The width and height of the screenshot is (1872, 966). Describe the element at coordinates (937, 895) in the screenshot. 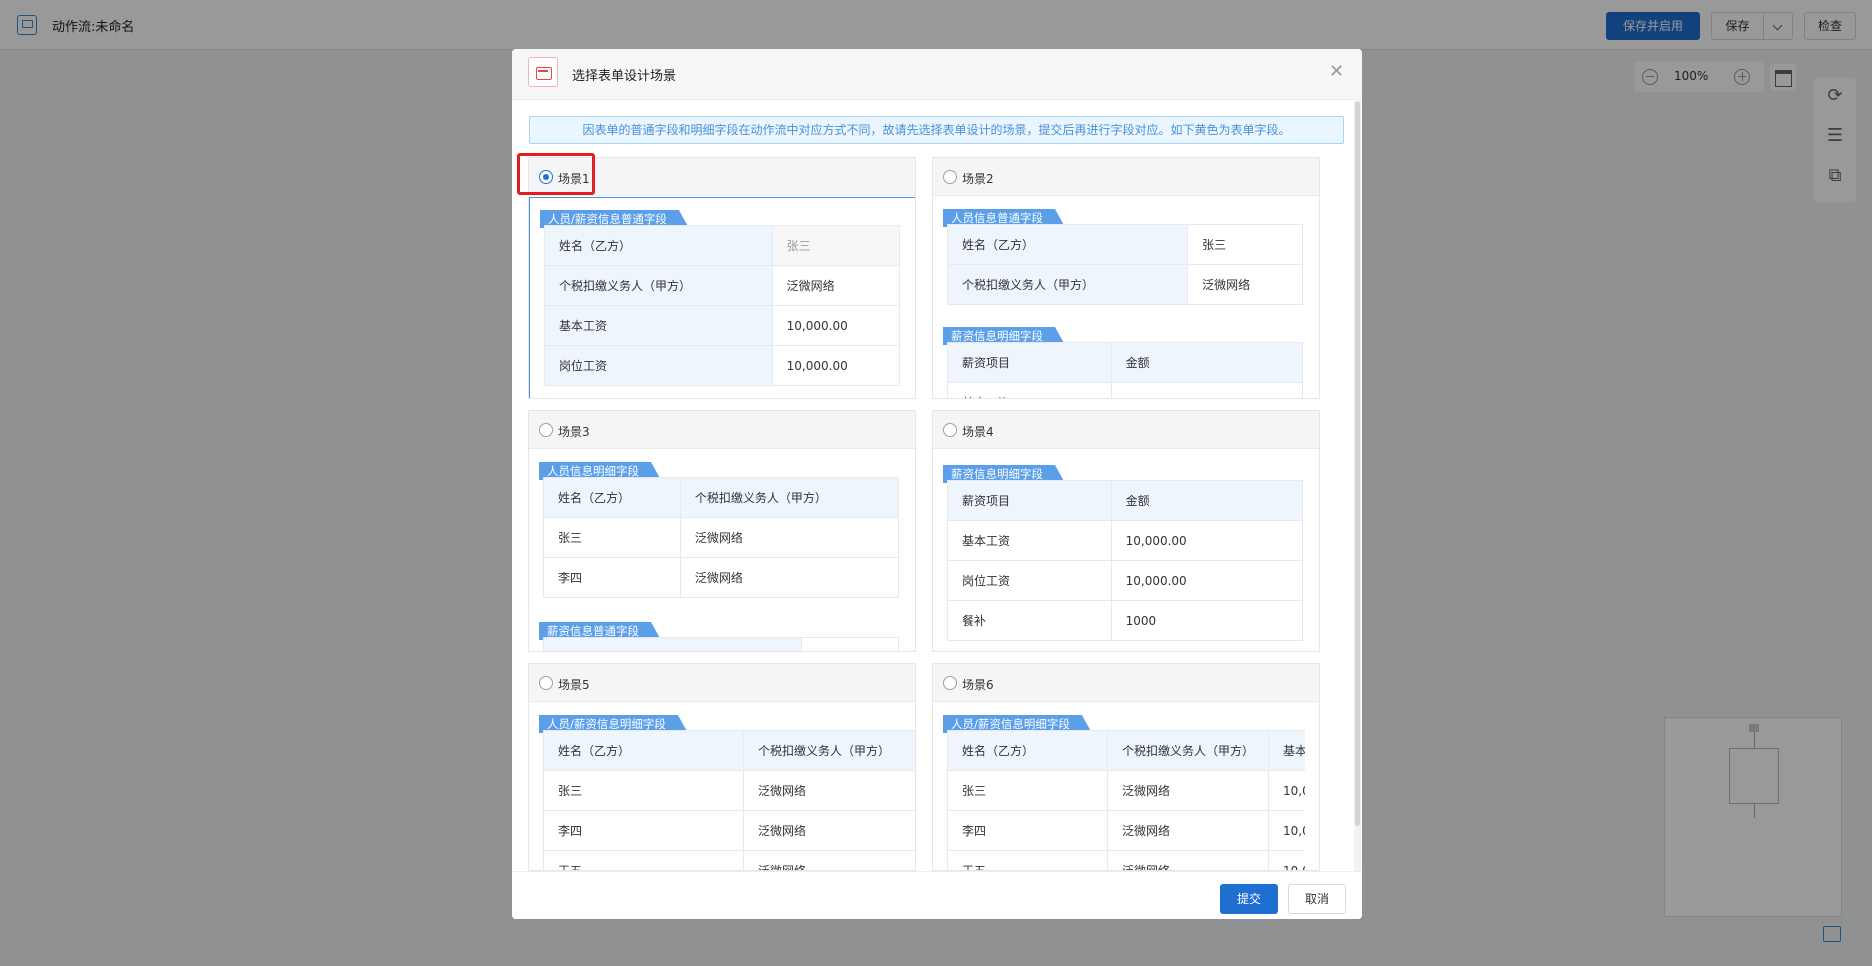

I see `dialog-footer: 提交 取消` at that location.